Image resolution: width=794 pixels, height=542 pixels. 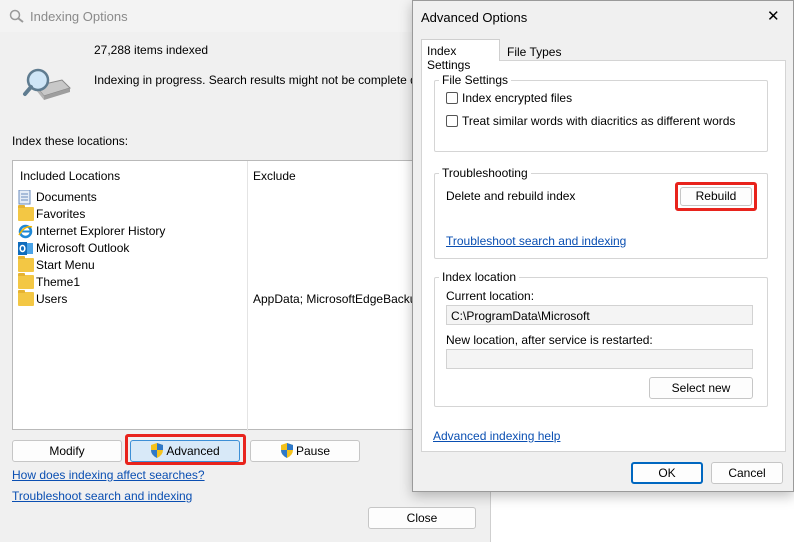 What do you see at coordinates (474, 17) in the screenshot?
I see `advanced-options-title: Advanced Options` at bounding box center [474, 17].